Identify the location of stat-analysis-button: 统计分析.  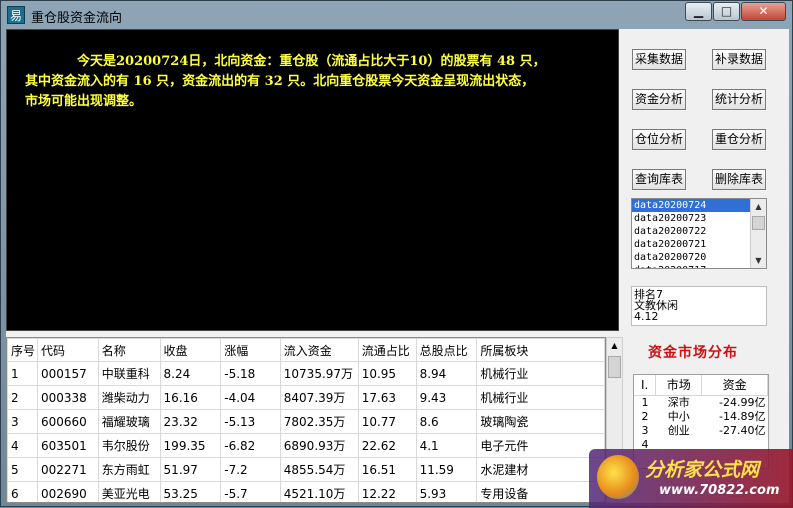
(739, 99).